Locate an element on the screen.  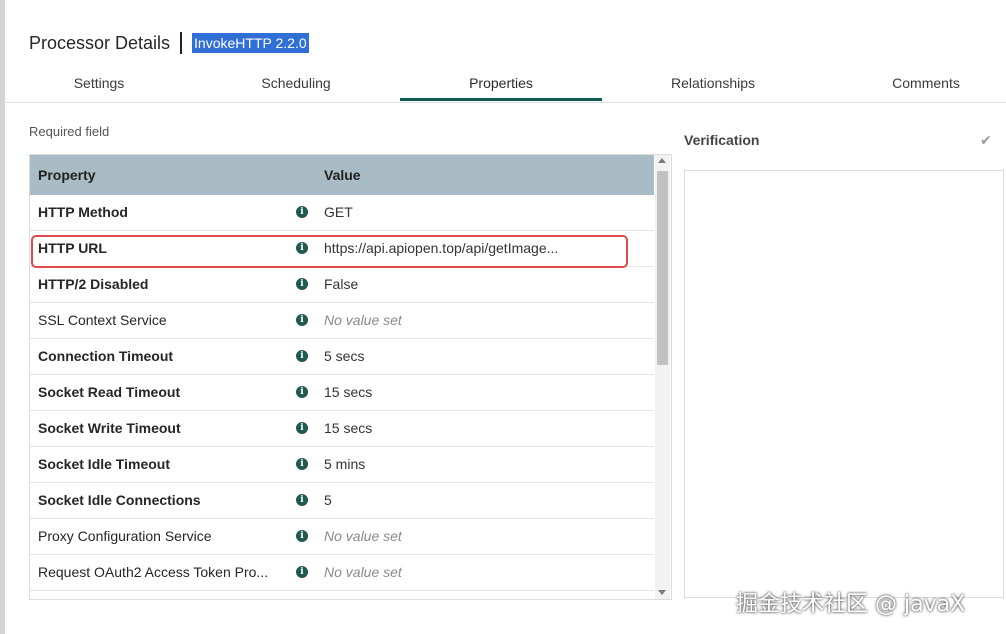
column-header-value: Value is located at coordinates (342, 175).